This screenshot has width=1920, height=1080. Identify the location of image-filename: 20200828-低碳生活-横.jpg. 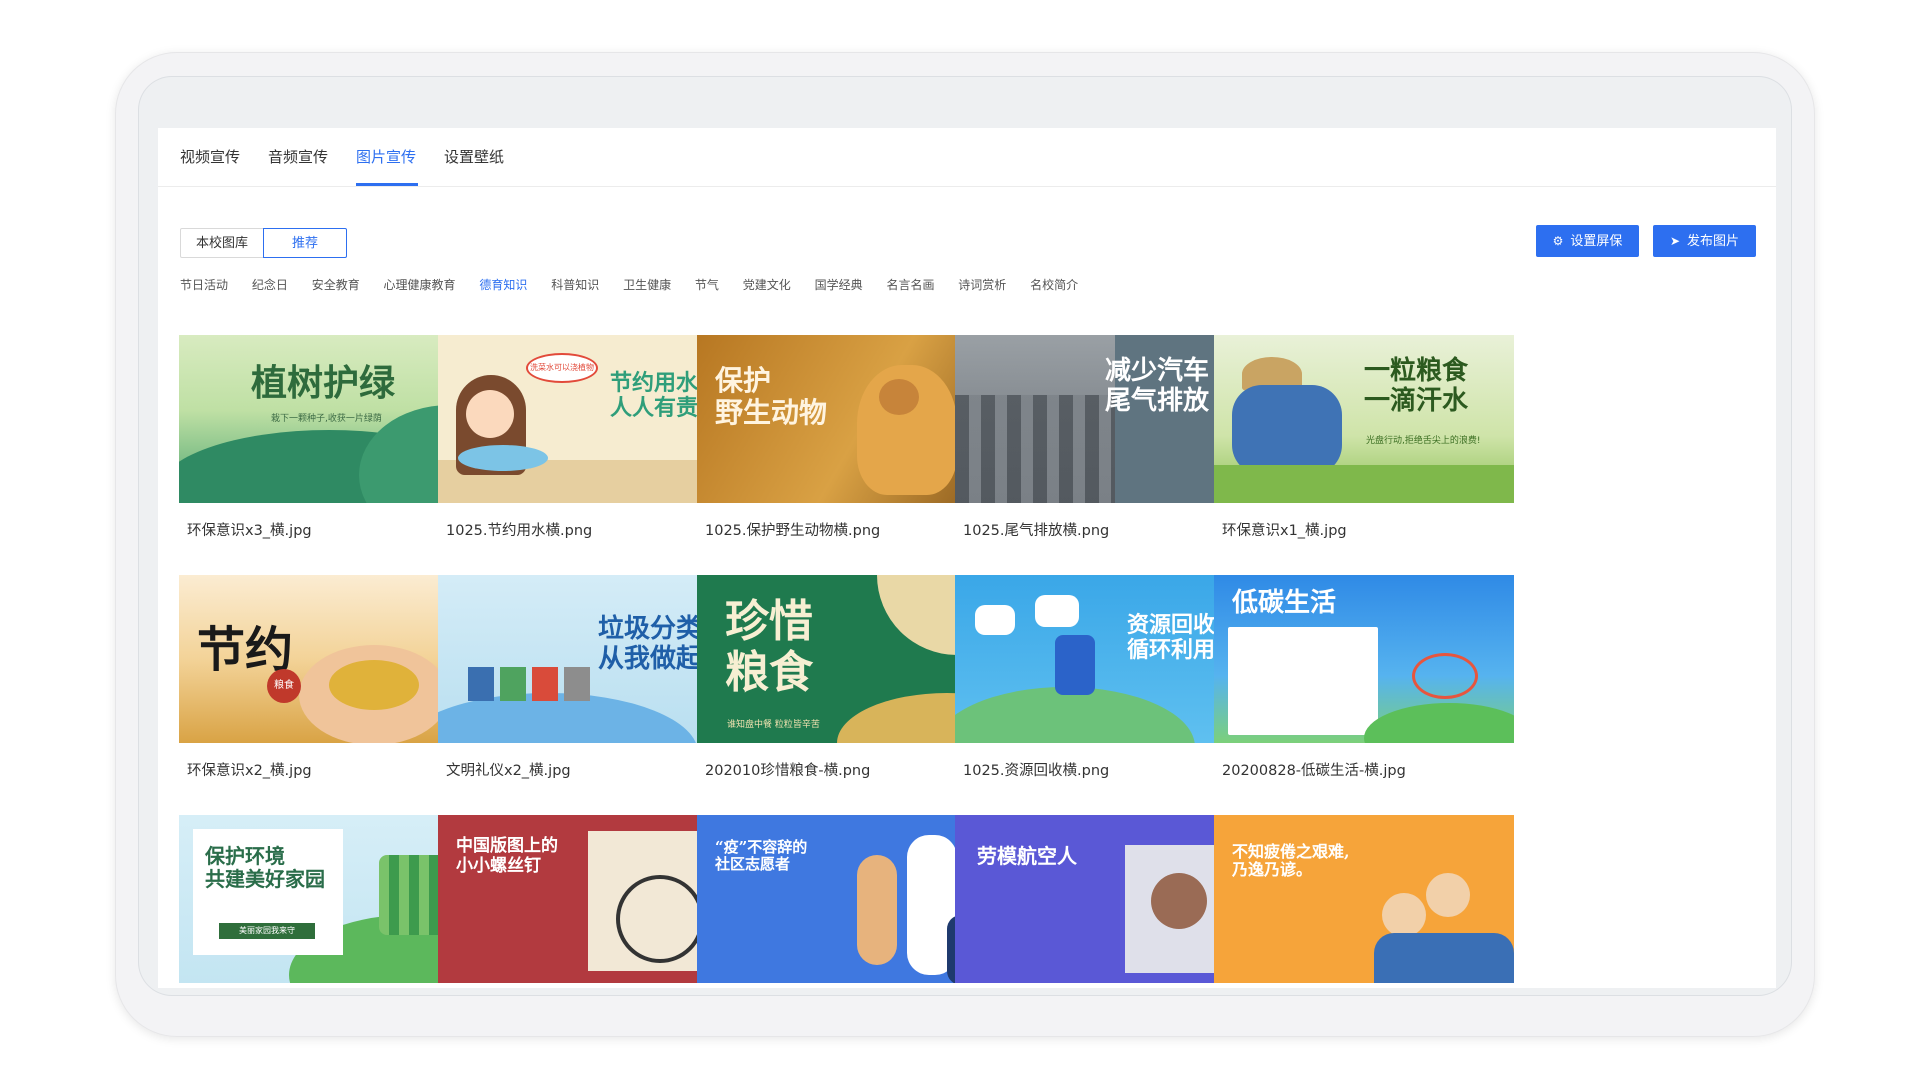
(1314, 771).